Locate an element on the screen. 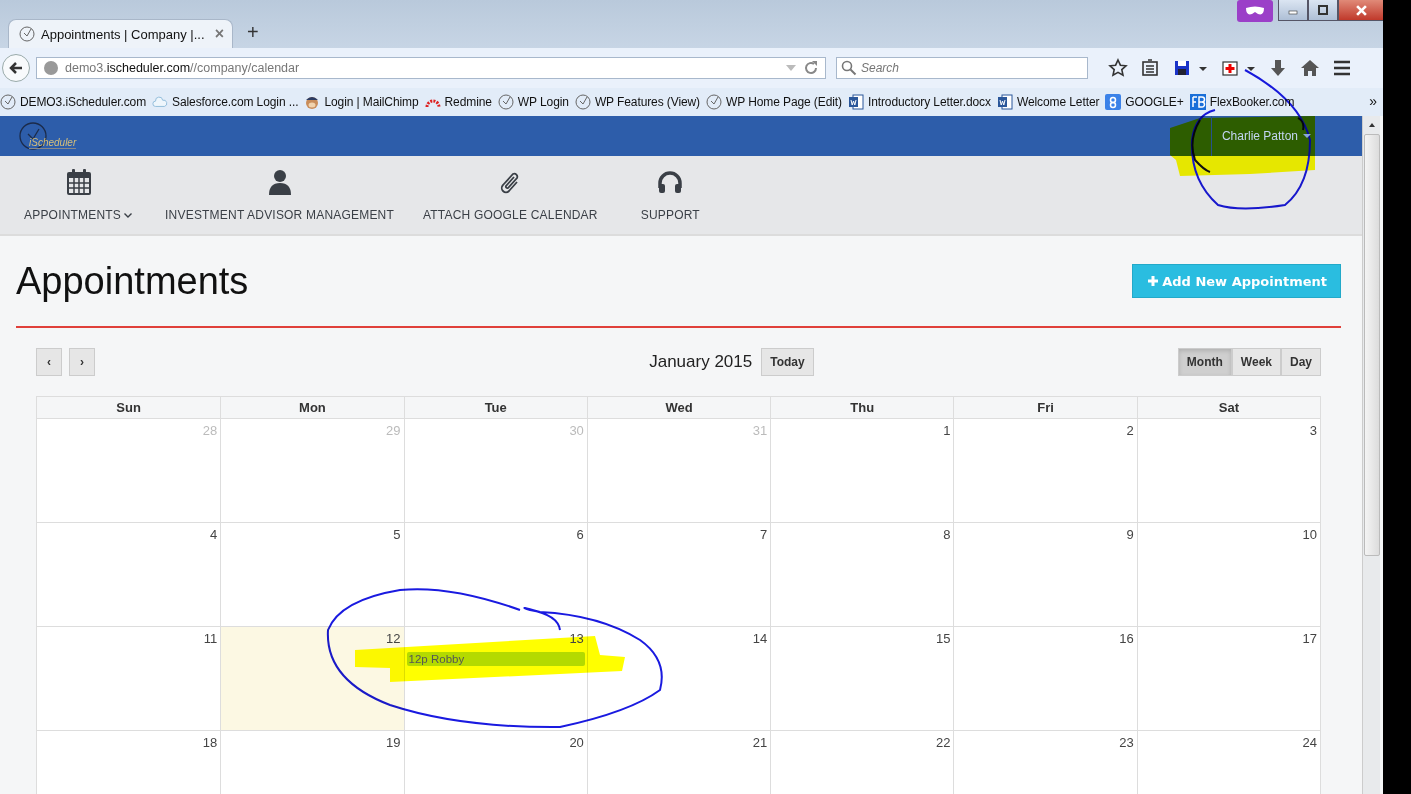 The width and height of the screenshot is (1411, 794). day-number: 7 is located at coordinates (764, 534).